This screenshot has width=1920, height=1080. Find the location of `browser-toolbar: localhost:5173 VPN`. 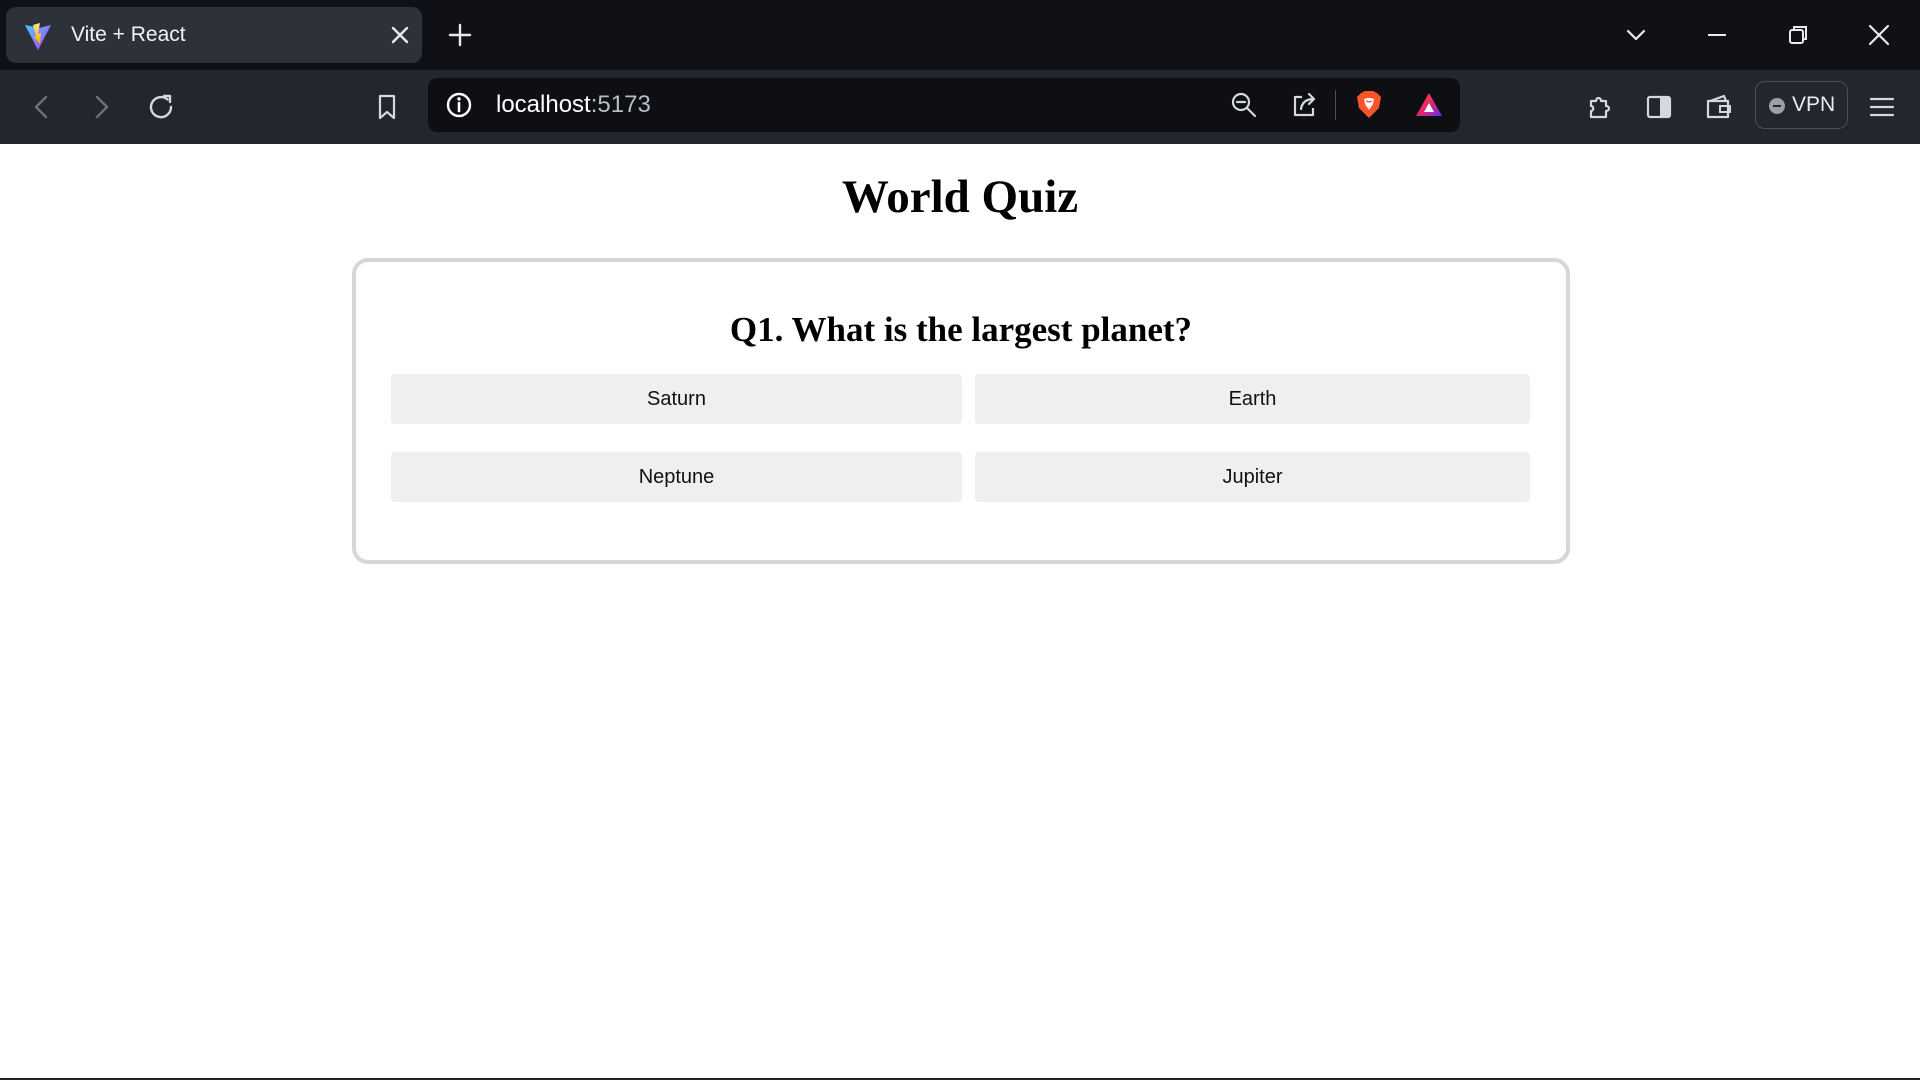

browser-toolbar: localhost:5173 VPN is located at coordinates (960, 107).